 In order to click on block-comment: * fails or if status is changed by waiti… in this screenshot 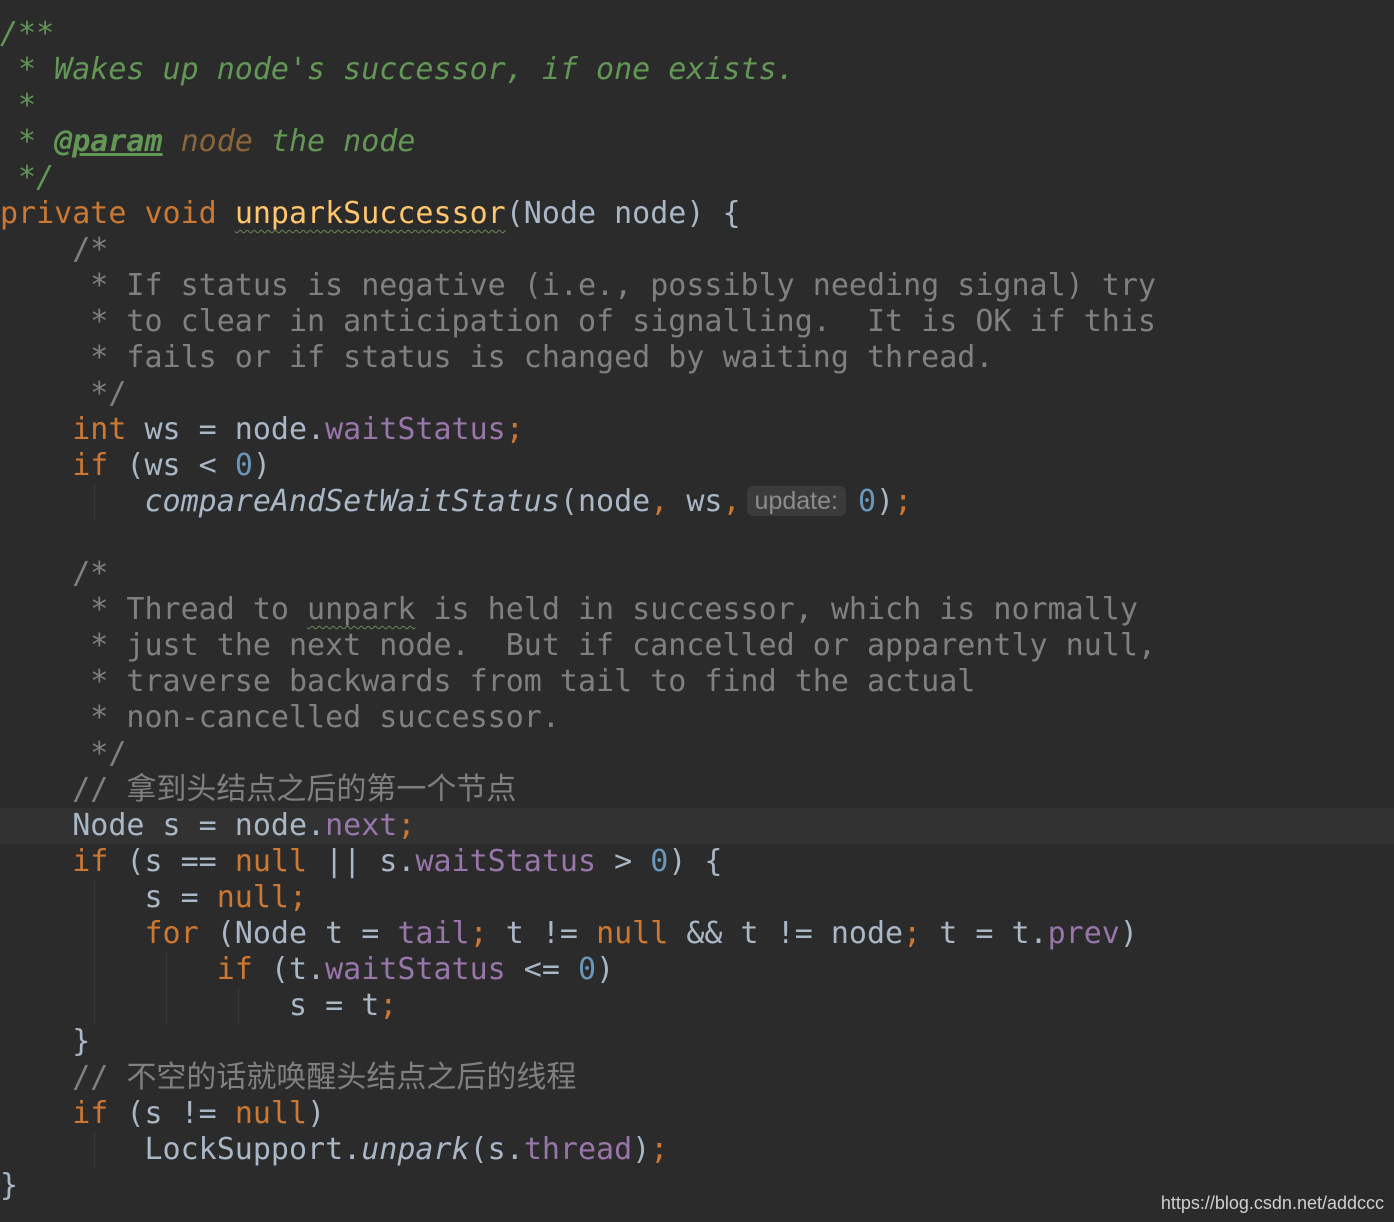, I will do `click(497, 357)`.